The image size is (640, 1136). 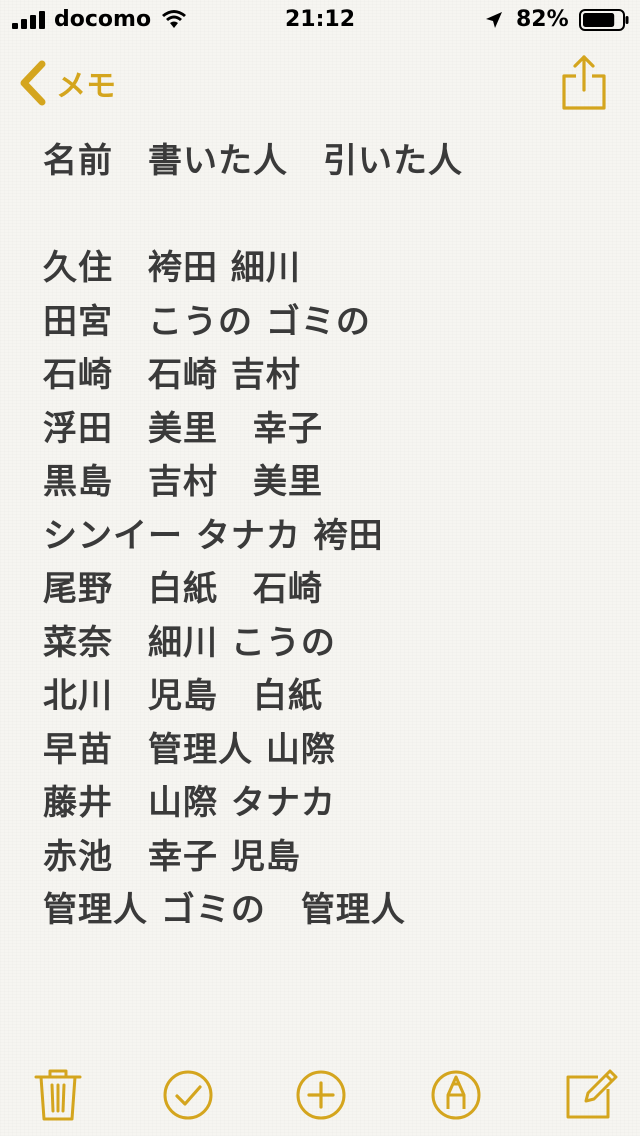 What do you see at coordinates (33, 83) in the screenshot?
I see `chevron-left-icon` at bounding box center [33, 83].